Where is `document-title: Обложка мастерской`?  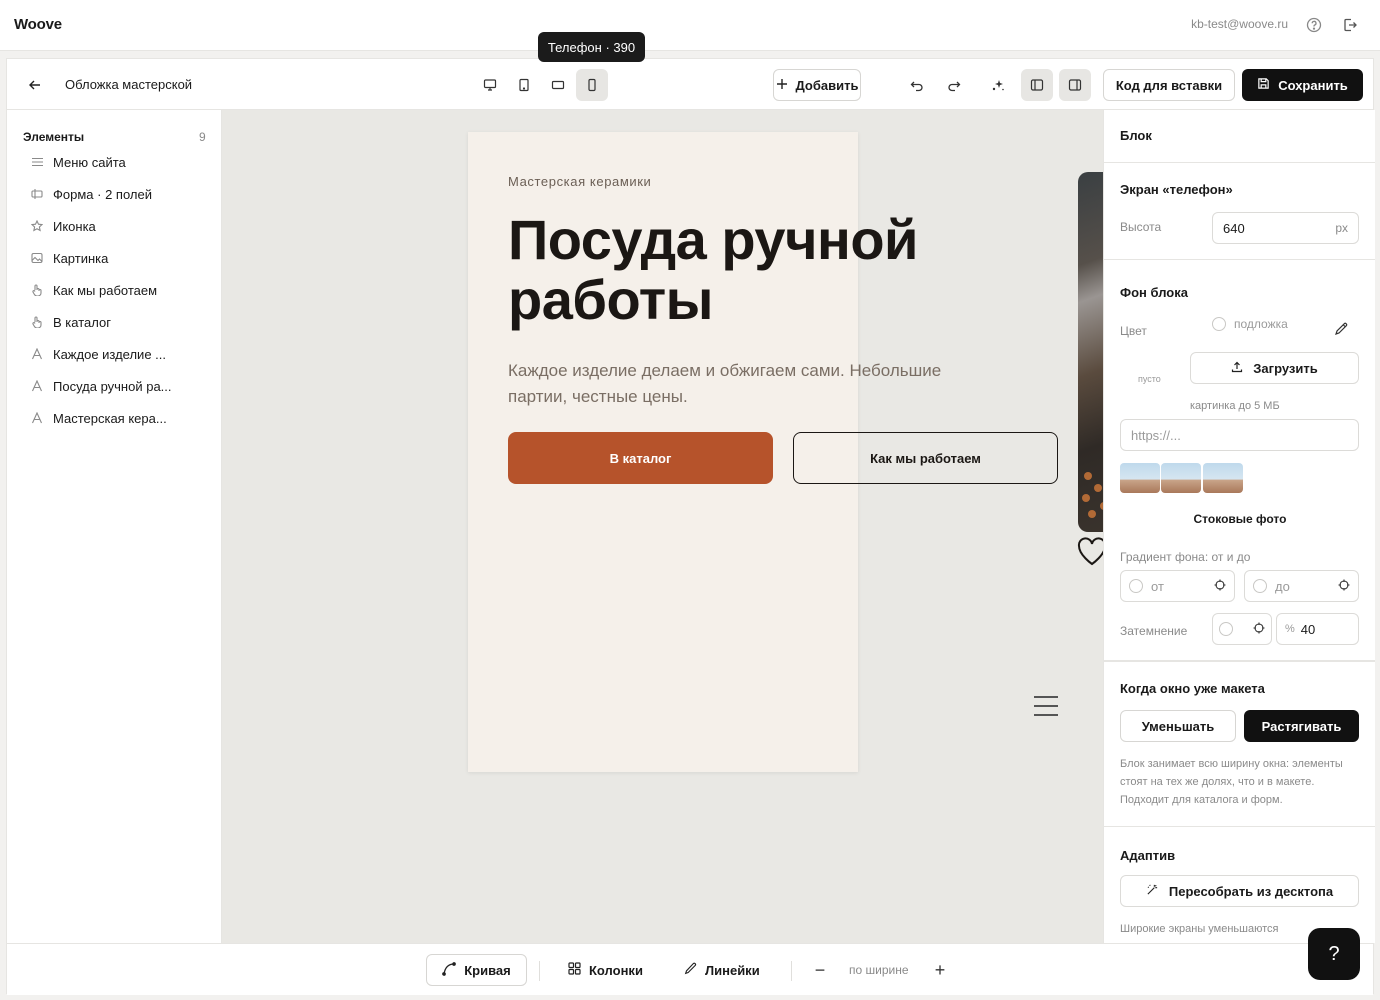 document-title: Обложка мастерской is located at coordinates (128, 84).